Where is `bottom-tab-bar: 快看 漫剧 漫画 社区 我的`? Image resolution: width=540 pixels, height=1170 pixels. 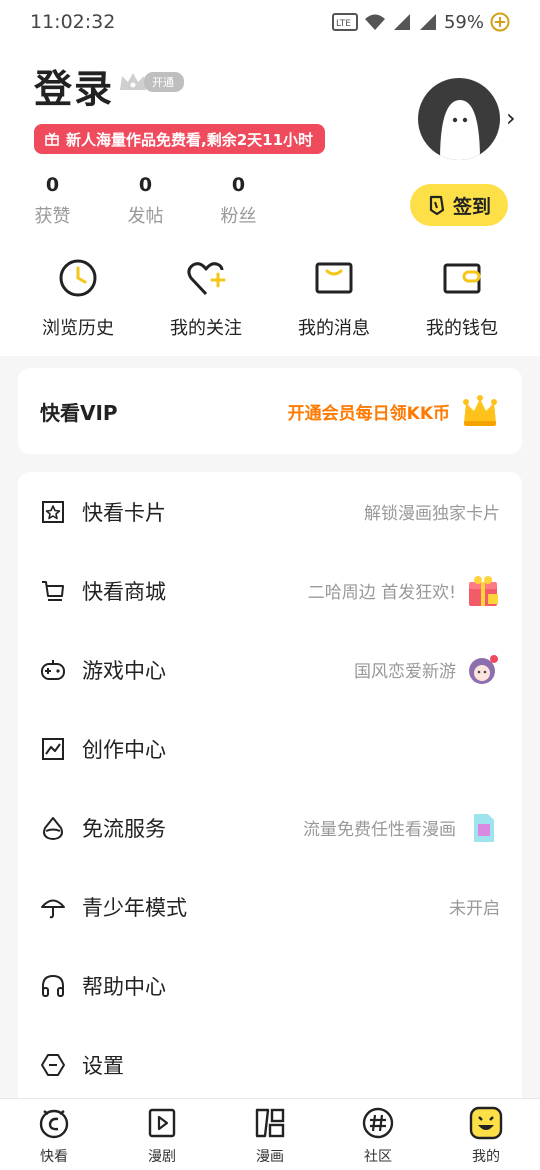 bottom-tab-bar: 快看 漫剧 漫画 社区 我的 is located at coordinates (270, 1134).